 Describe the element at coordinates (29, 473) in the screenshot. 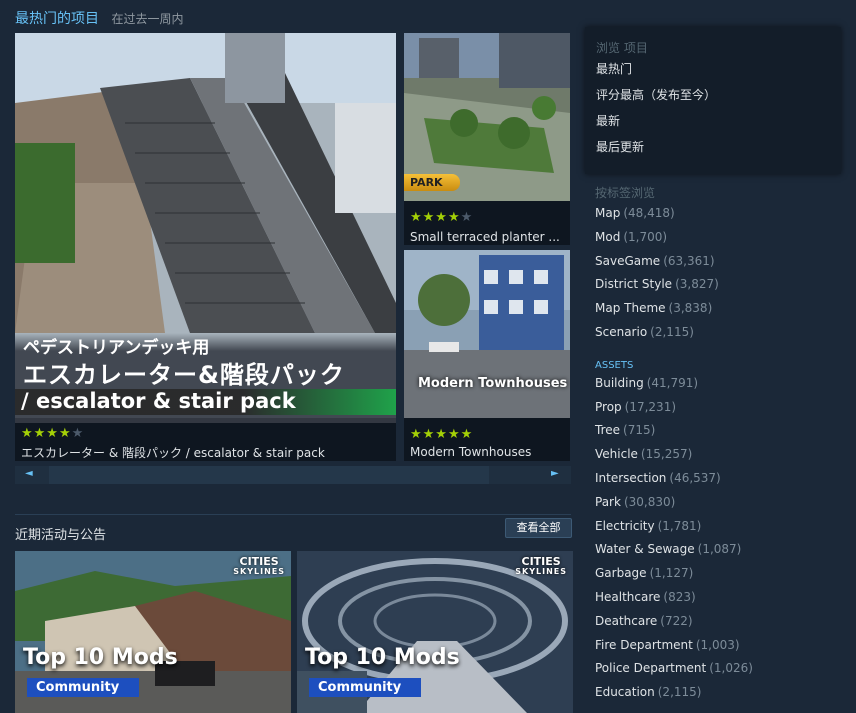

I see `scroll-left-icon: ◄` at that location.